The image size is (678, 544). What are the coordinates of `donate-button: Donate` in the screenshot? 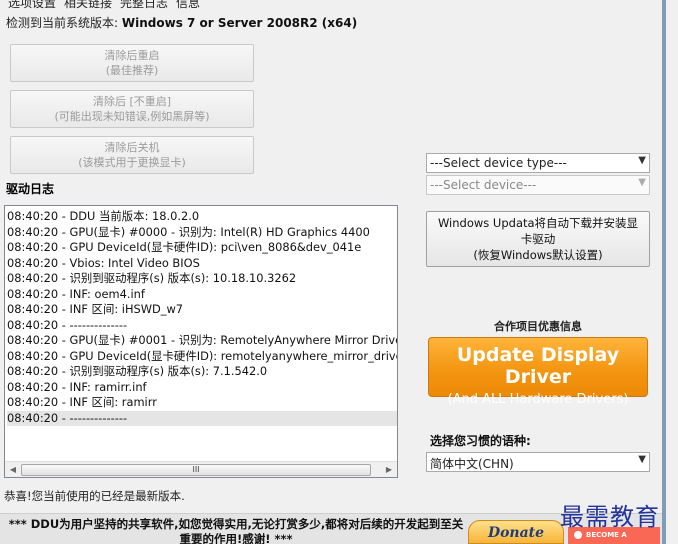 It's located at (516, 532).